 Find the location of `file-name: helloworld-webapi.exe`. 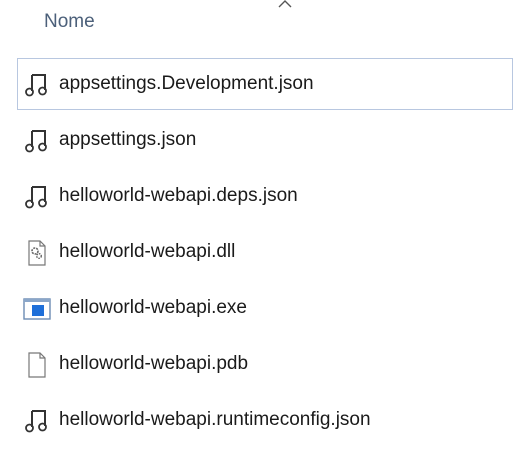

file-name: helloworld-webapi.exe is located at coordinates (153, 307).